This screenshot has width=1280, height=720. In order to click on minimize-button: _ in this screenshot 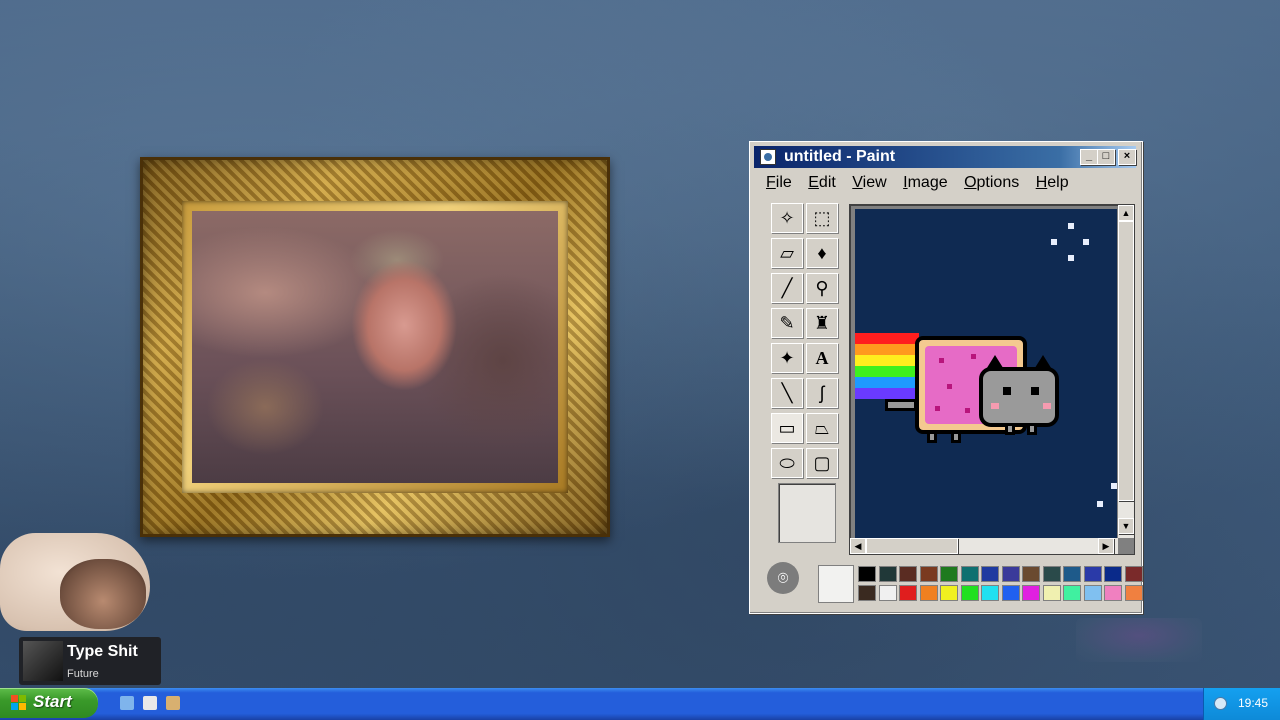, I will do `click(1089, 157)`.